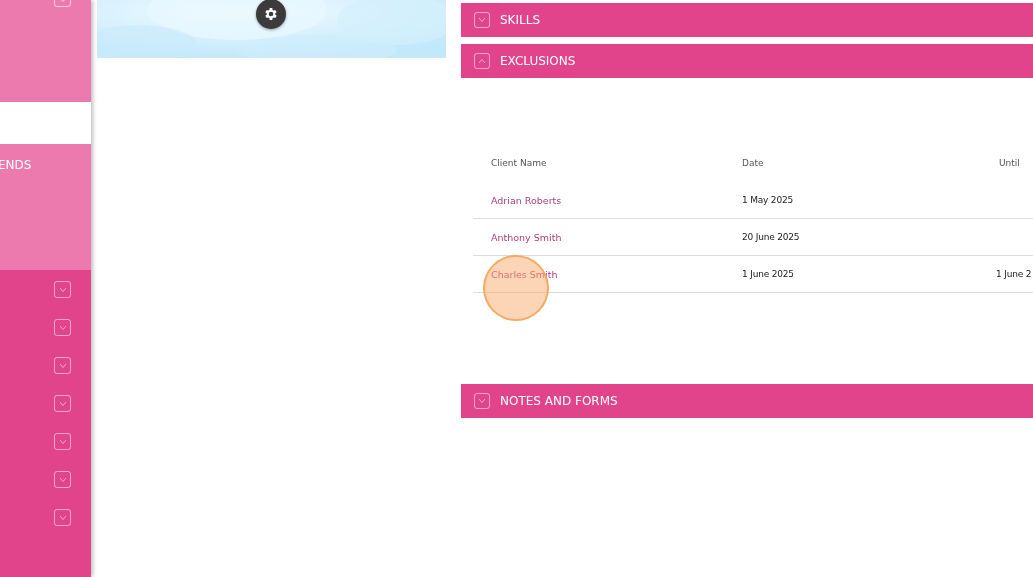  I want to click on section-header: EXCLUSIONS, so click(747, 61).